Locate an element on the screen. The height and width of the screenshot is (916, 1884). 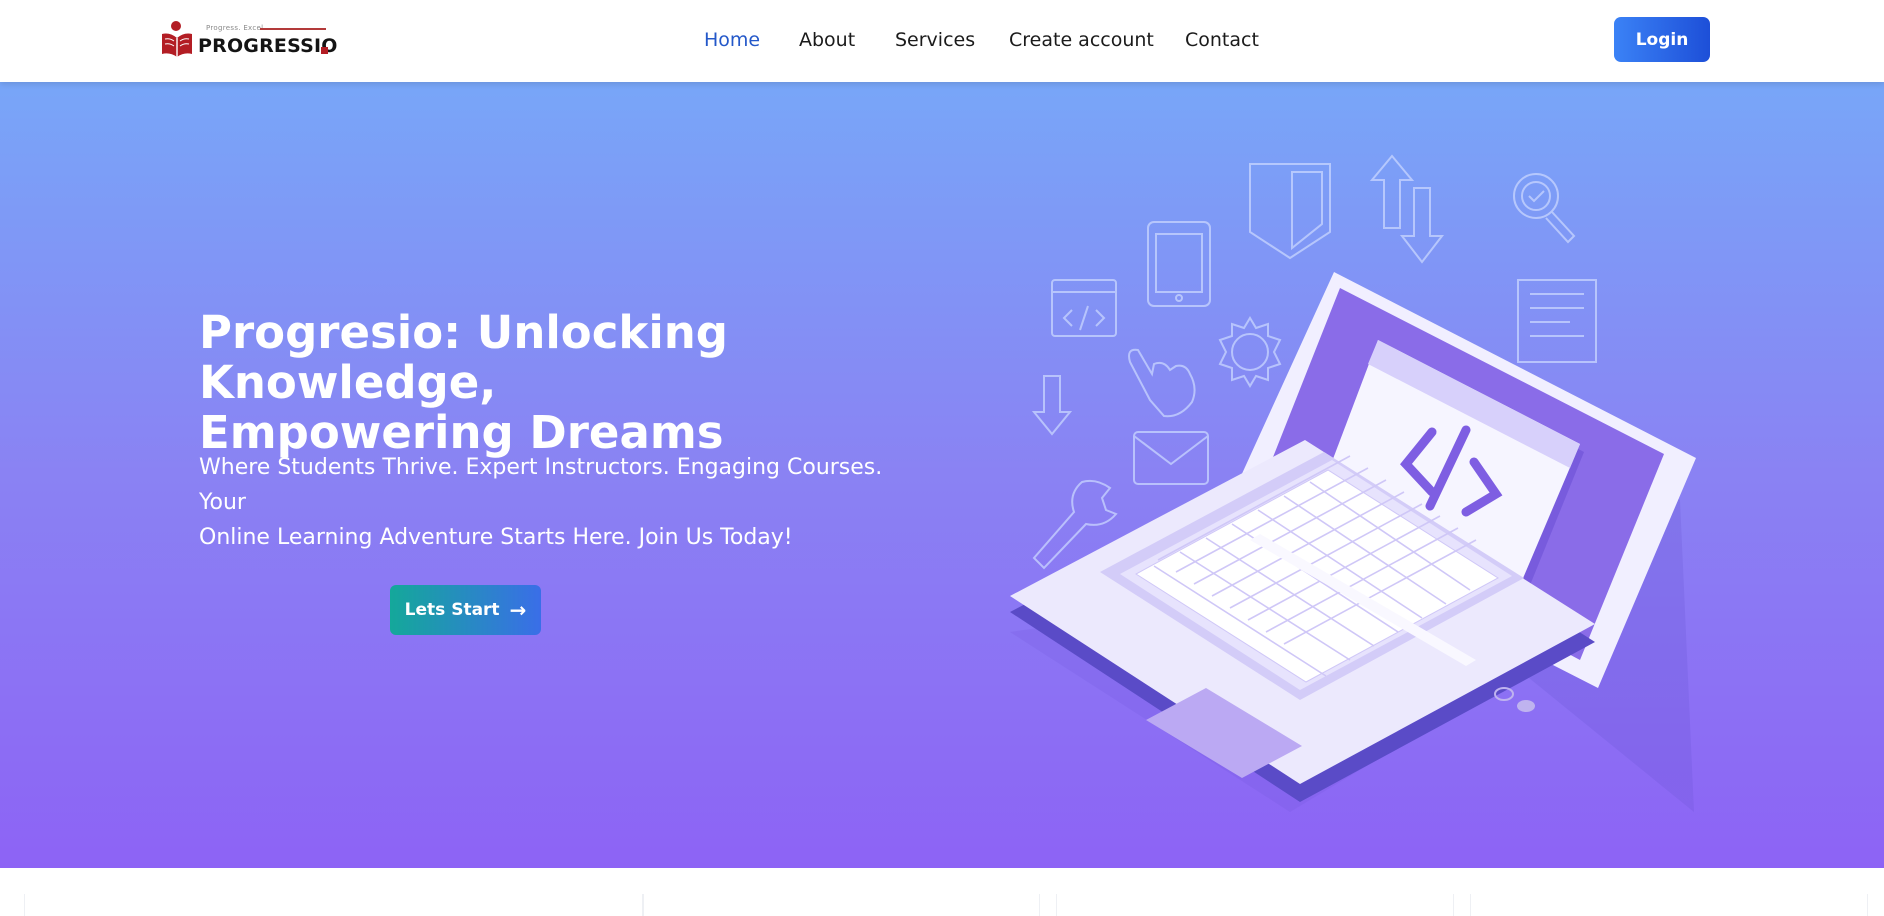
shield-icon is located at coordinates (1290, 211).